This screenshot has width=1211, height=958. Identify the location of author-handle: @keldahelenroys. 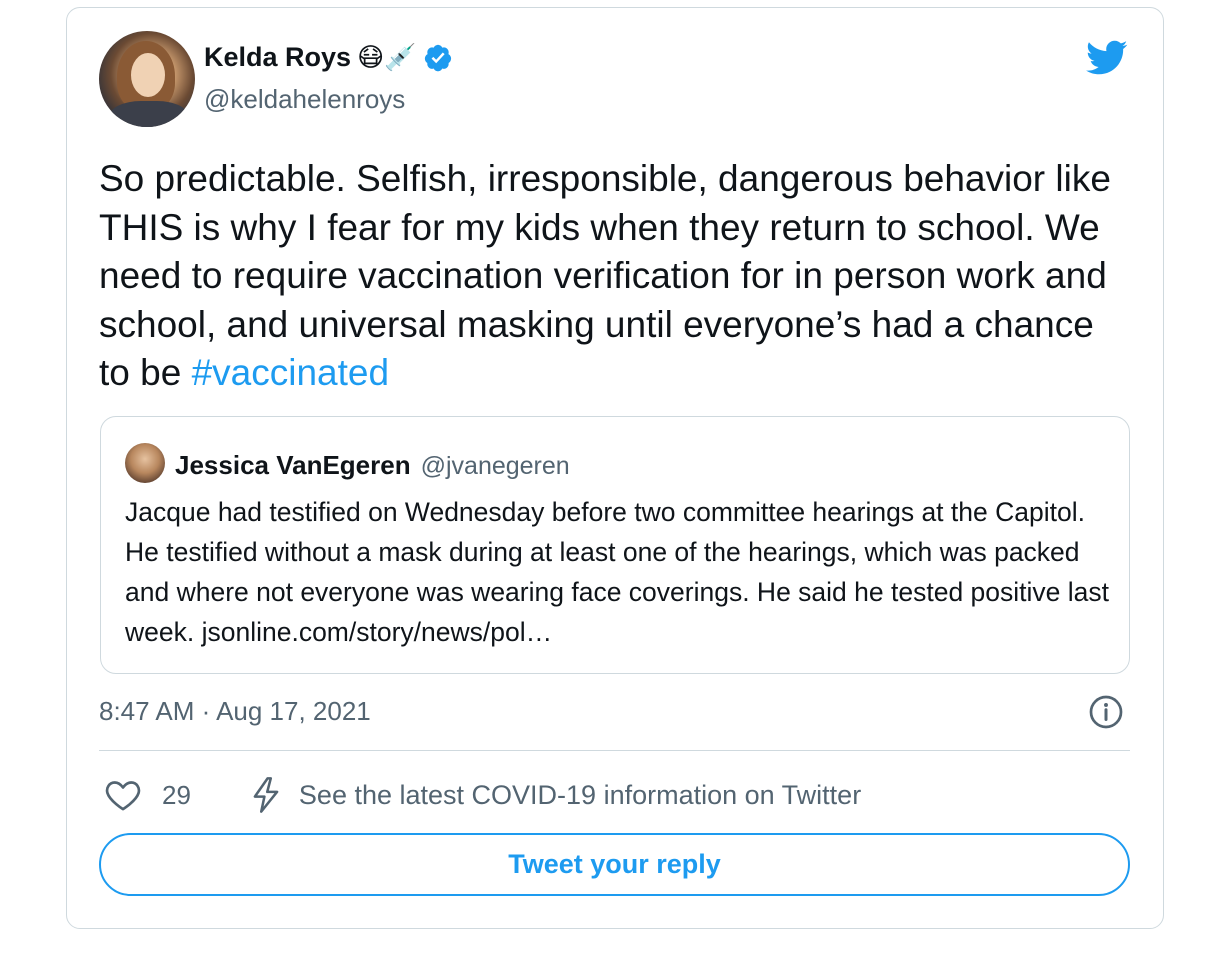
(304, 99).